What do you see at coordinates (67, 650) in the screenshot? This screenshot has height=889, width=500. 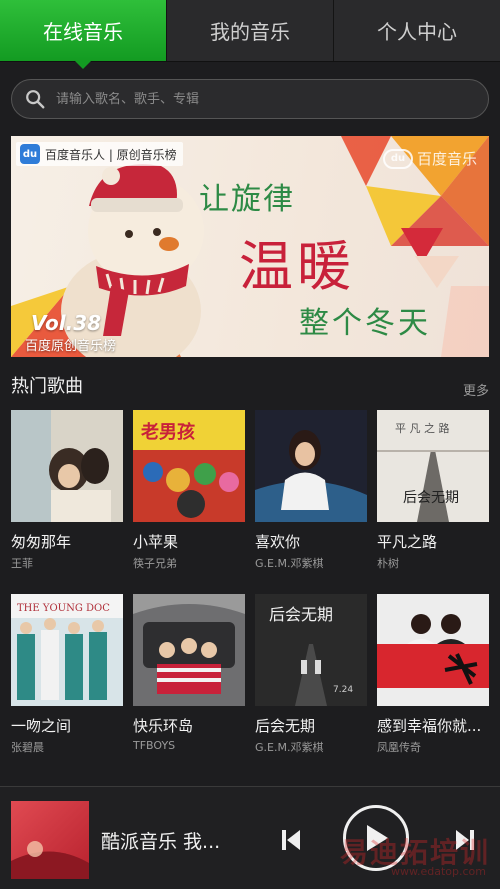 I see `album-cover: THE YOUNG DOC` at bounding box center [67, 650].